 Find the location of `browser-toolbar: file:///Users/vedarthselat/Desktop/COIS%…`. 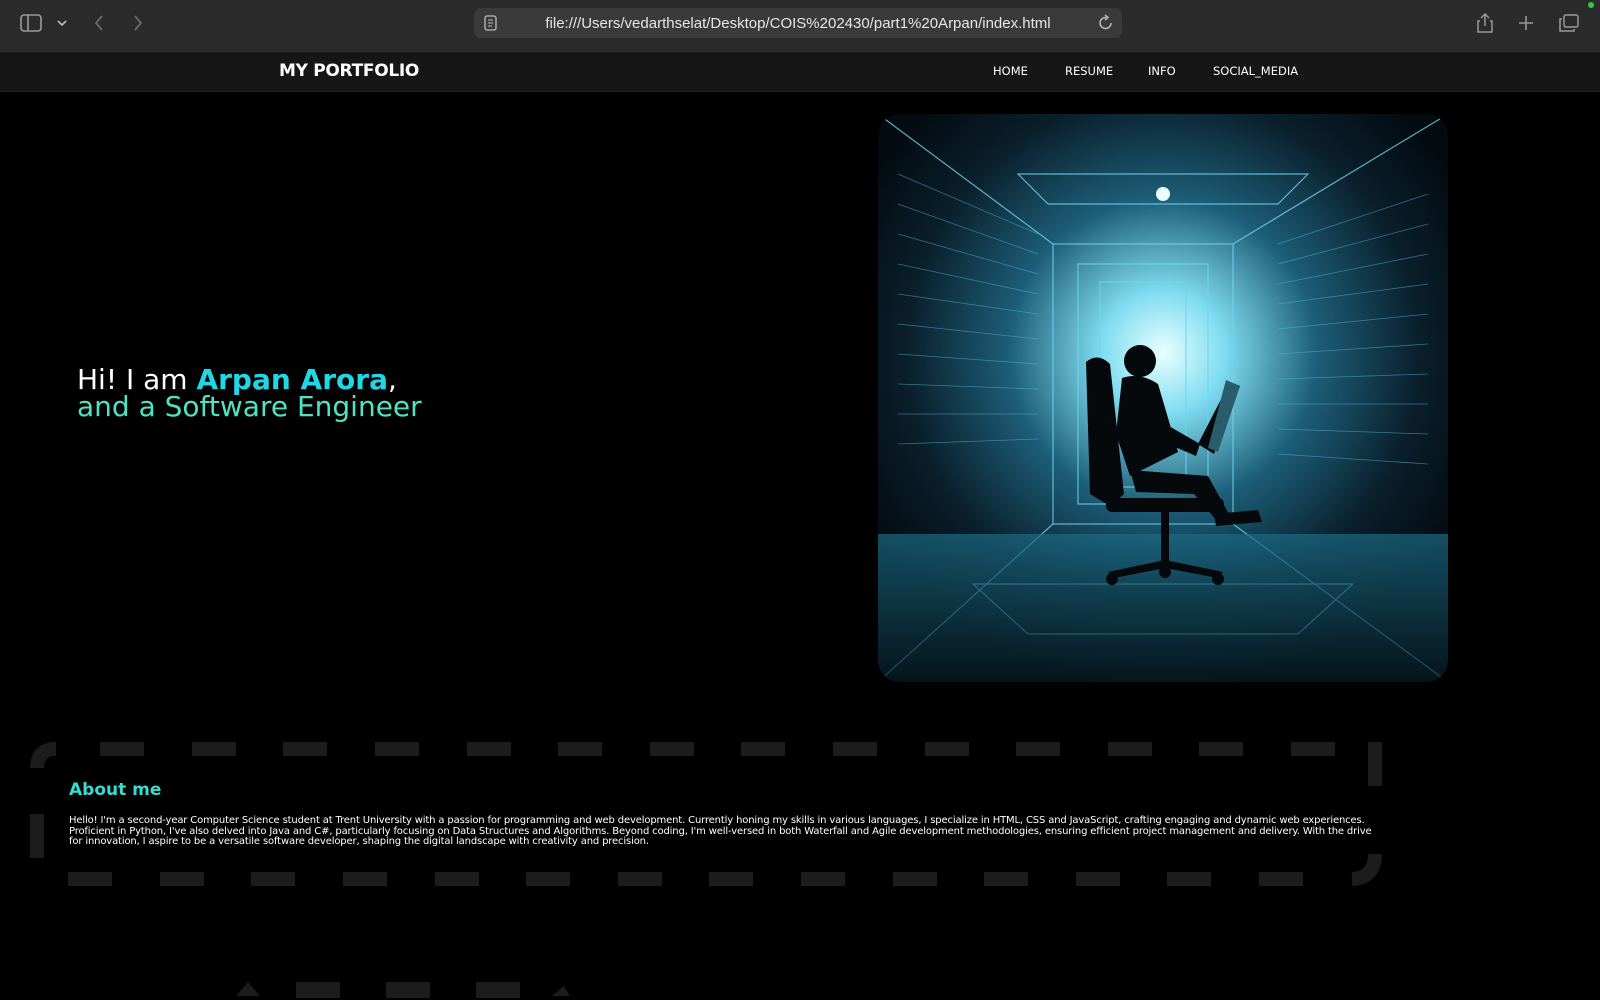

browser-toolbar: file:///Users/vedarthselat/Desktop/COIS%… is located at coordinates (800, 26).